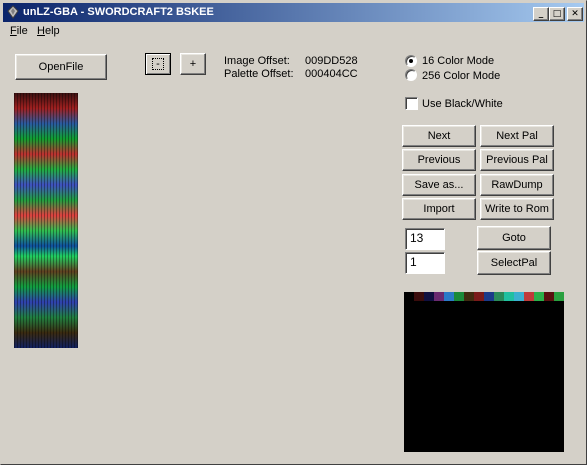 The image size is (587, 465). Describe the element at coordinates (13, 12) in the screenshot. I see `app-icon` at that location.